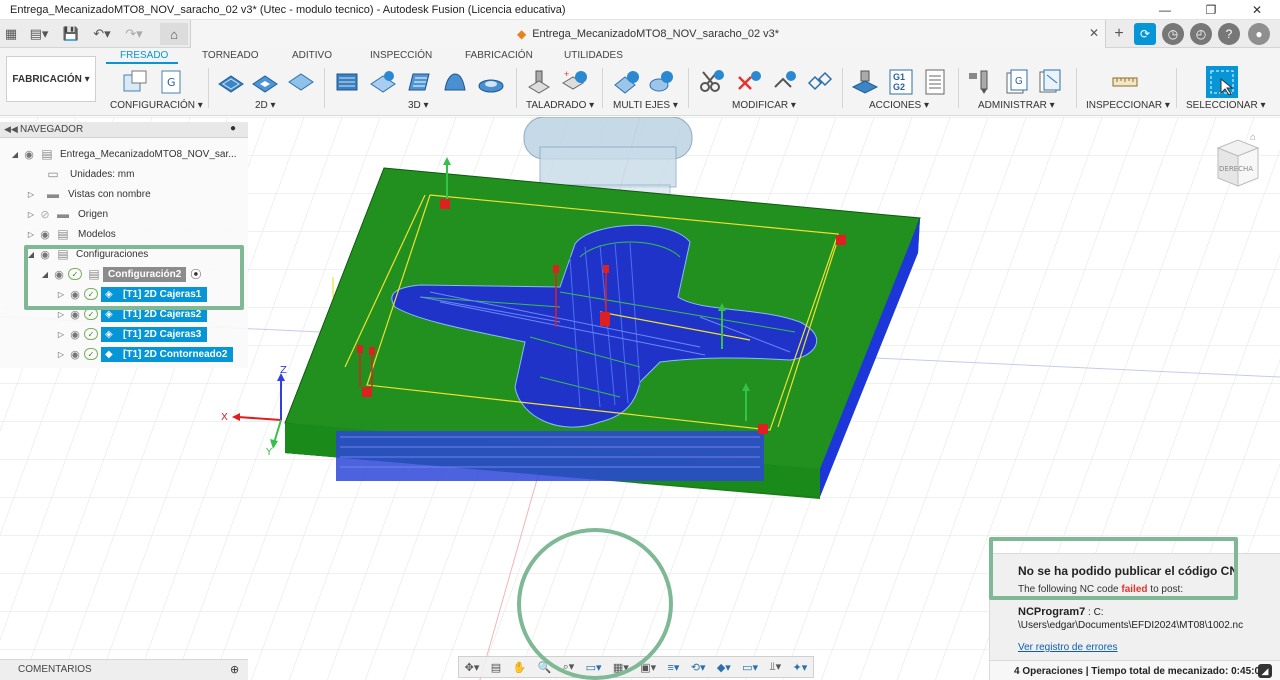 Image resolution: width=1280 pixels, height=680 pixels. I want to click on tree-models: ▷ ◉ ▤ Modelos, so click(71, 234).